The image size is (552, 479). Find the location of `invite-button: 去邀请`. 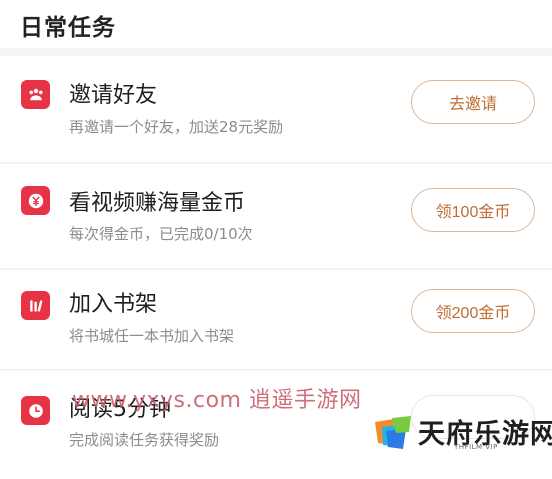

invite-button: 去邀请 is located at coordinates (473, 102).